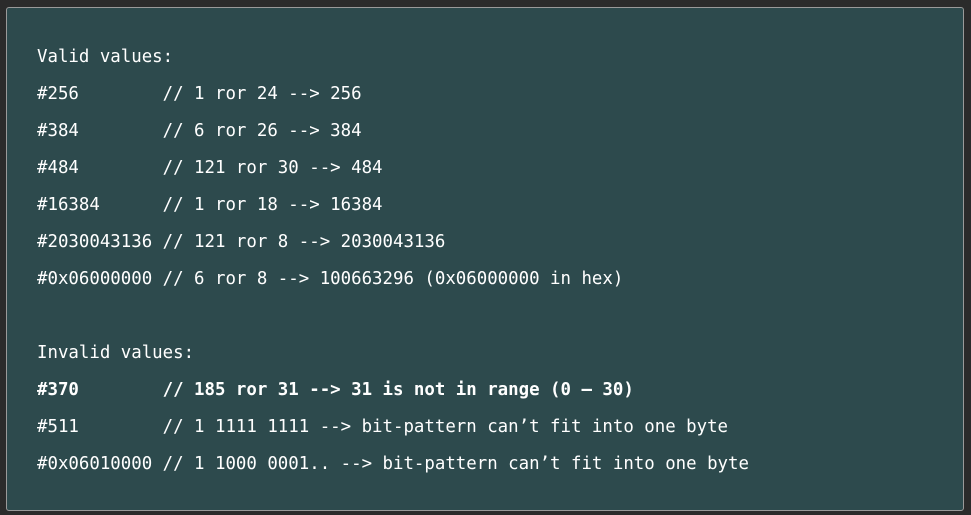  What do you see at coordinates (241, 242) in the screenshot?
I see `code-line: #2030043136 // 121 ror 8 --> 2030043136` at bounding box center [241, 242].